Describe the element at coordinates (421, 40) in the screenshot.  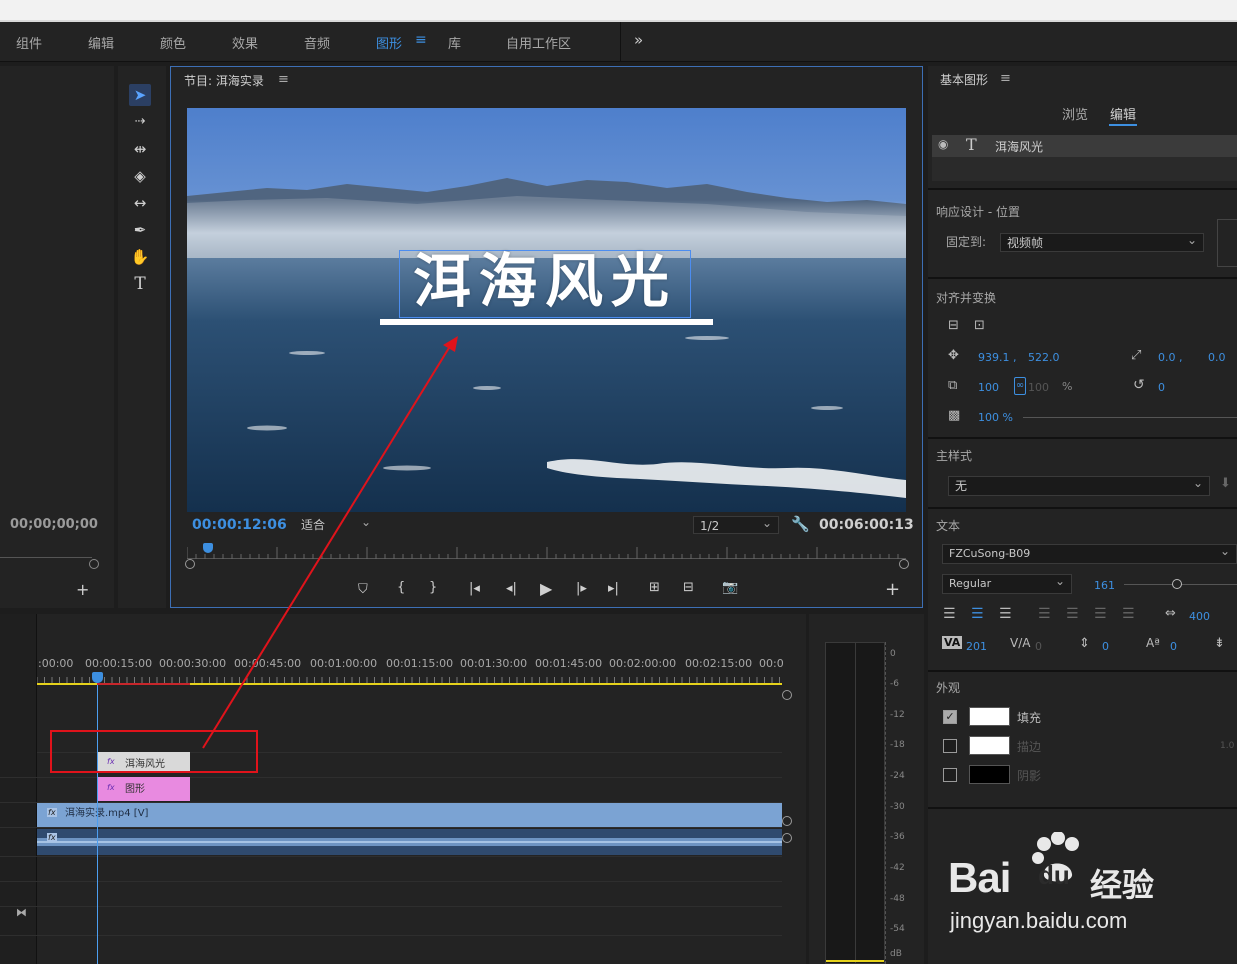
I see `hamburger-icon: ≡` at that location.